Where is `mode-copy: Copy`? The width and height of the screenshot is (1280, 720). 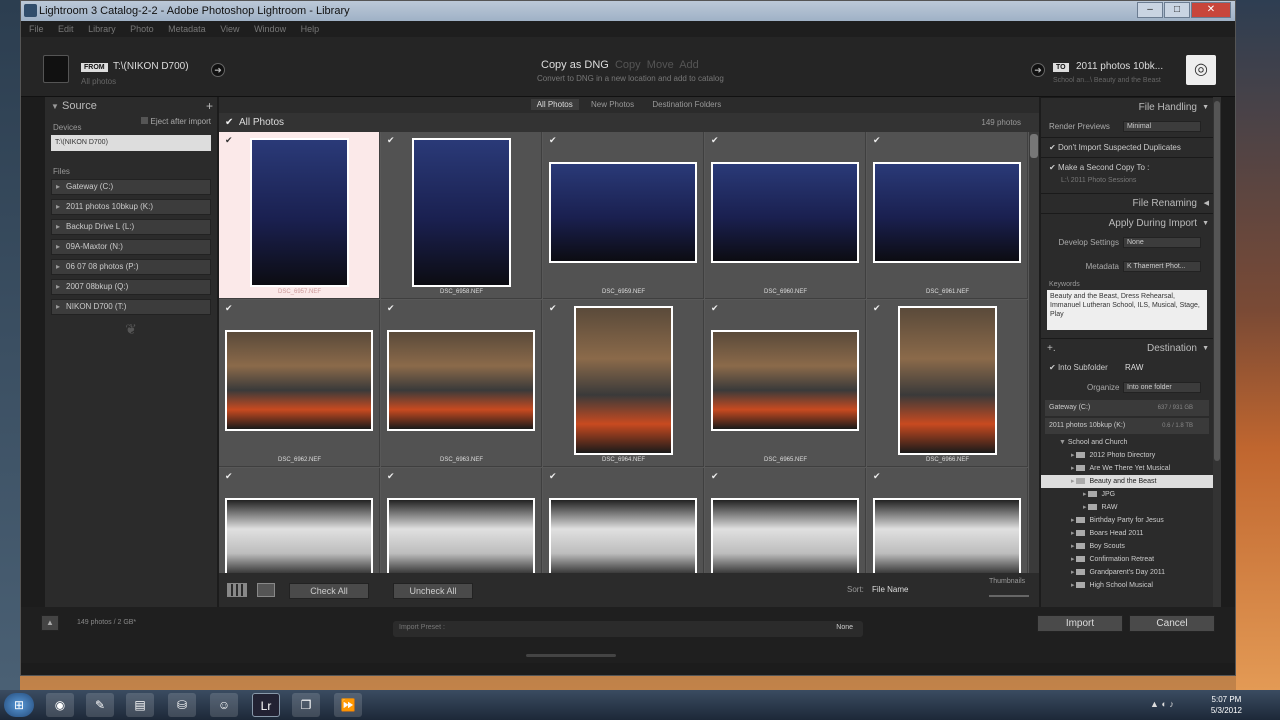
mode-copy: Copy is located at coordinates (628, 65).